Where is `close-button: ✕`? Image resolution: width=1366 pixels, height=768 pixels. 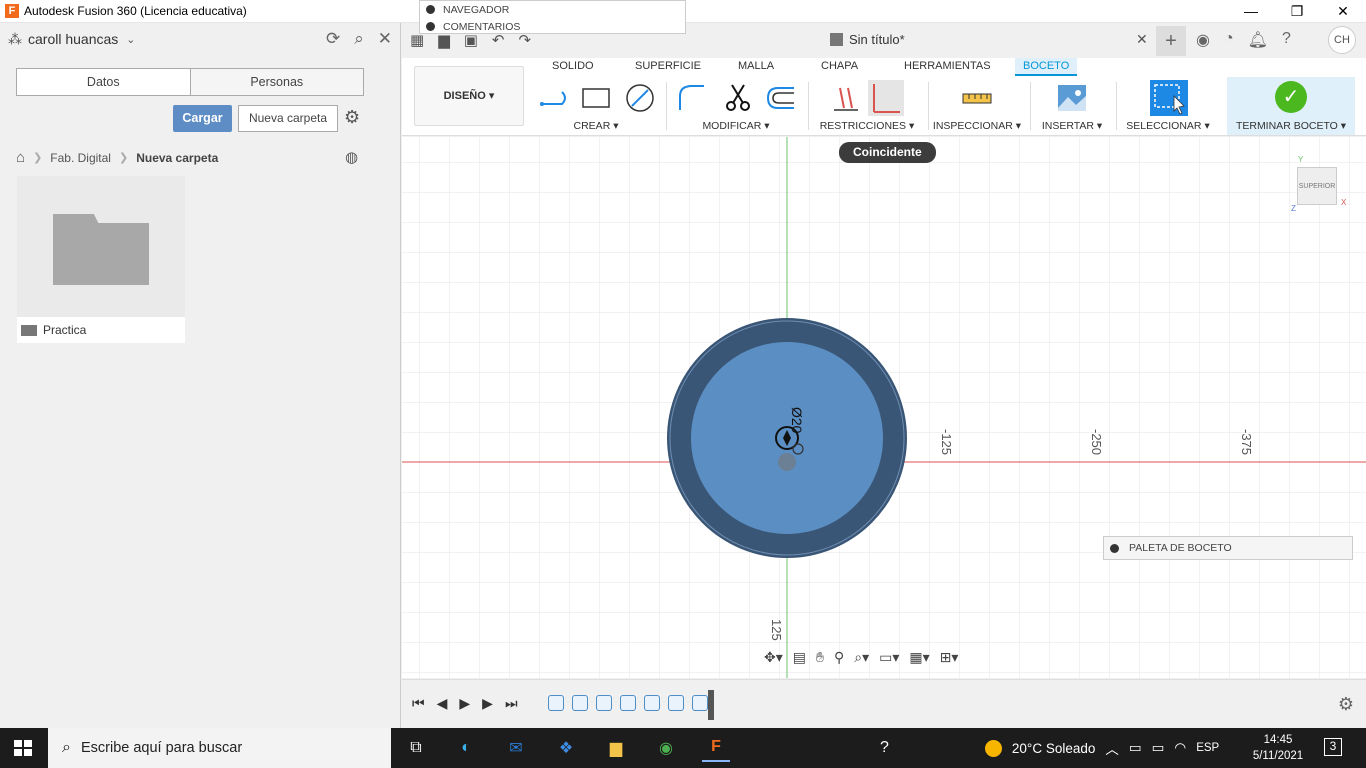
close-button: ✕ is located at coordinates (1343, 11).